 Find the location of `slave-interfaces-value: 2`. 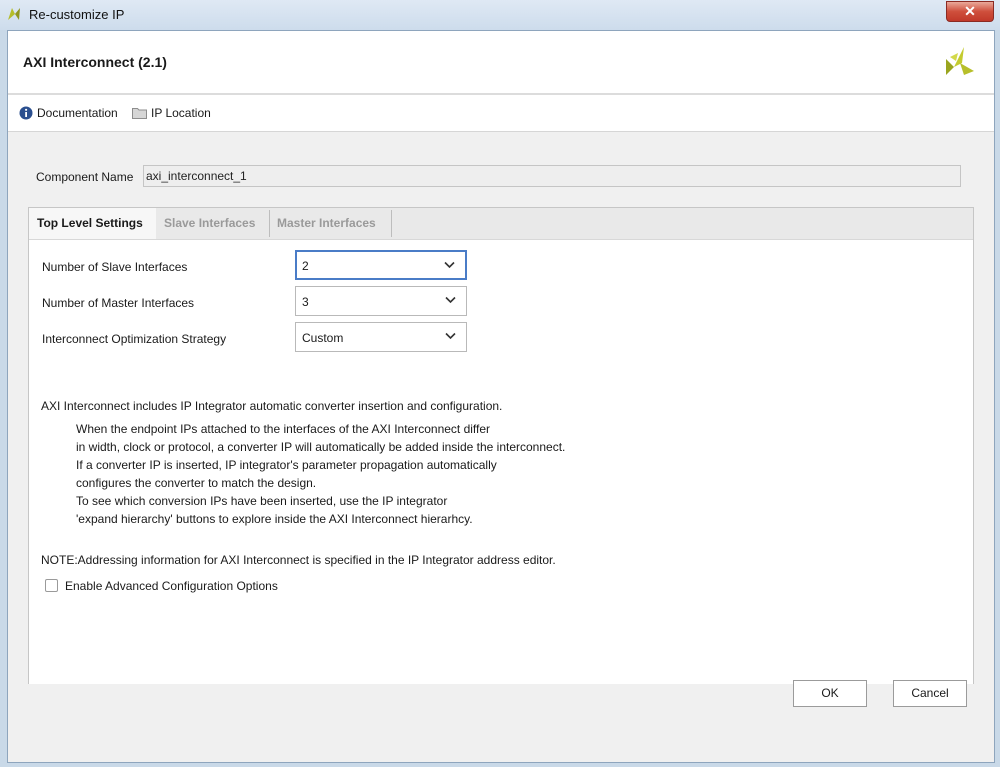

slave-interfaces-value: 2 is located at coordinates (305, 266).